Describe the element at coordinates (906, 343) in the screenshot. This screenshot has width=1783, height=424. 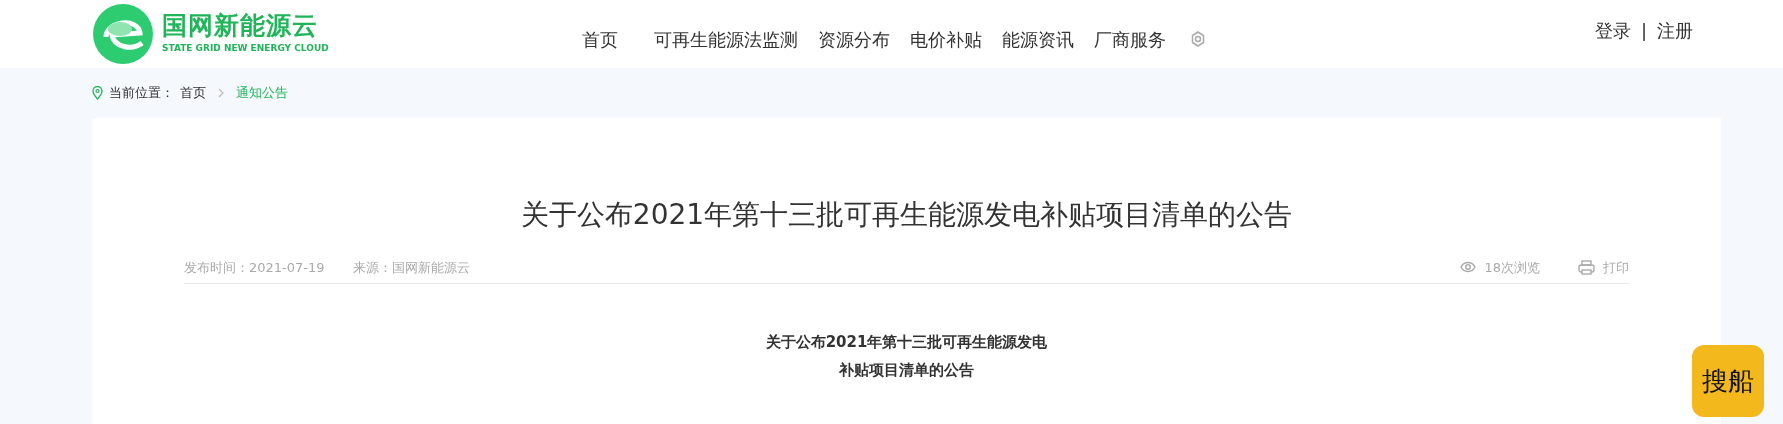
I see `body-heading: 关于公布2021年第十三批可再生能源发电` at that location.